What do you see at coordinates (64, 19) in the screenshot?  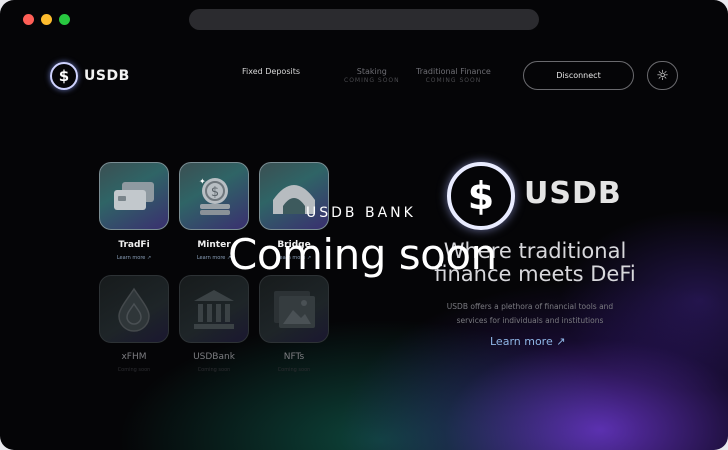 I see `maximize-dot` at bounding box center [64, 19].